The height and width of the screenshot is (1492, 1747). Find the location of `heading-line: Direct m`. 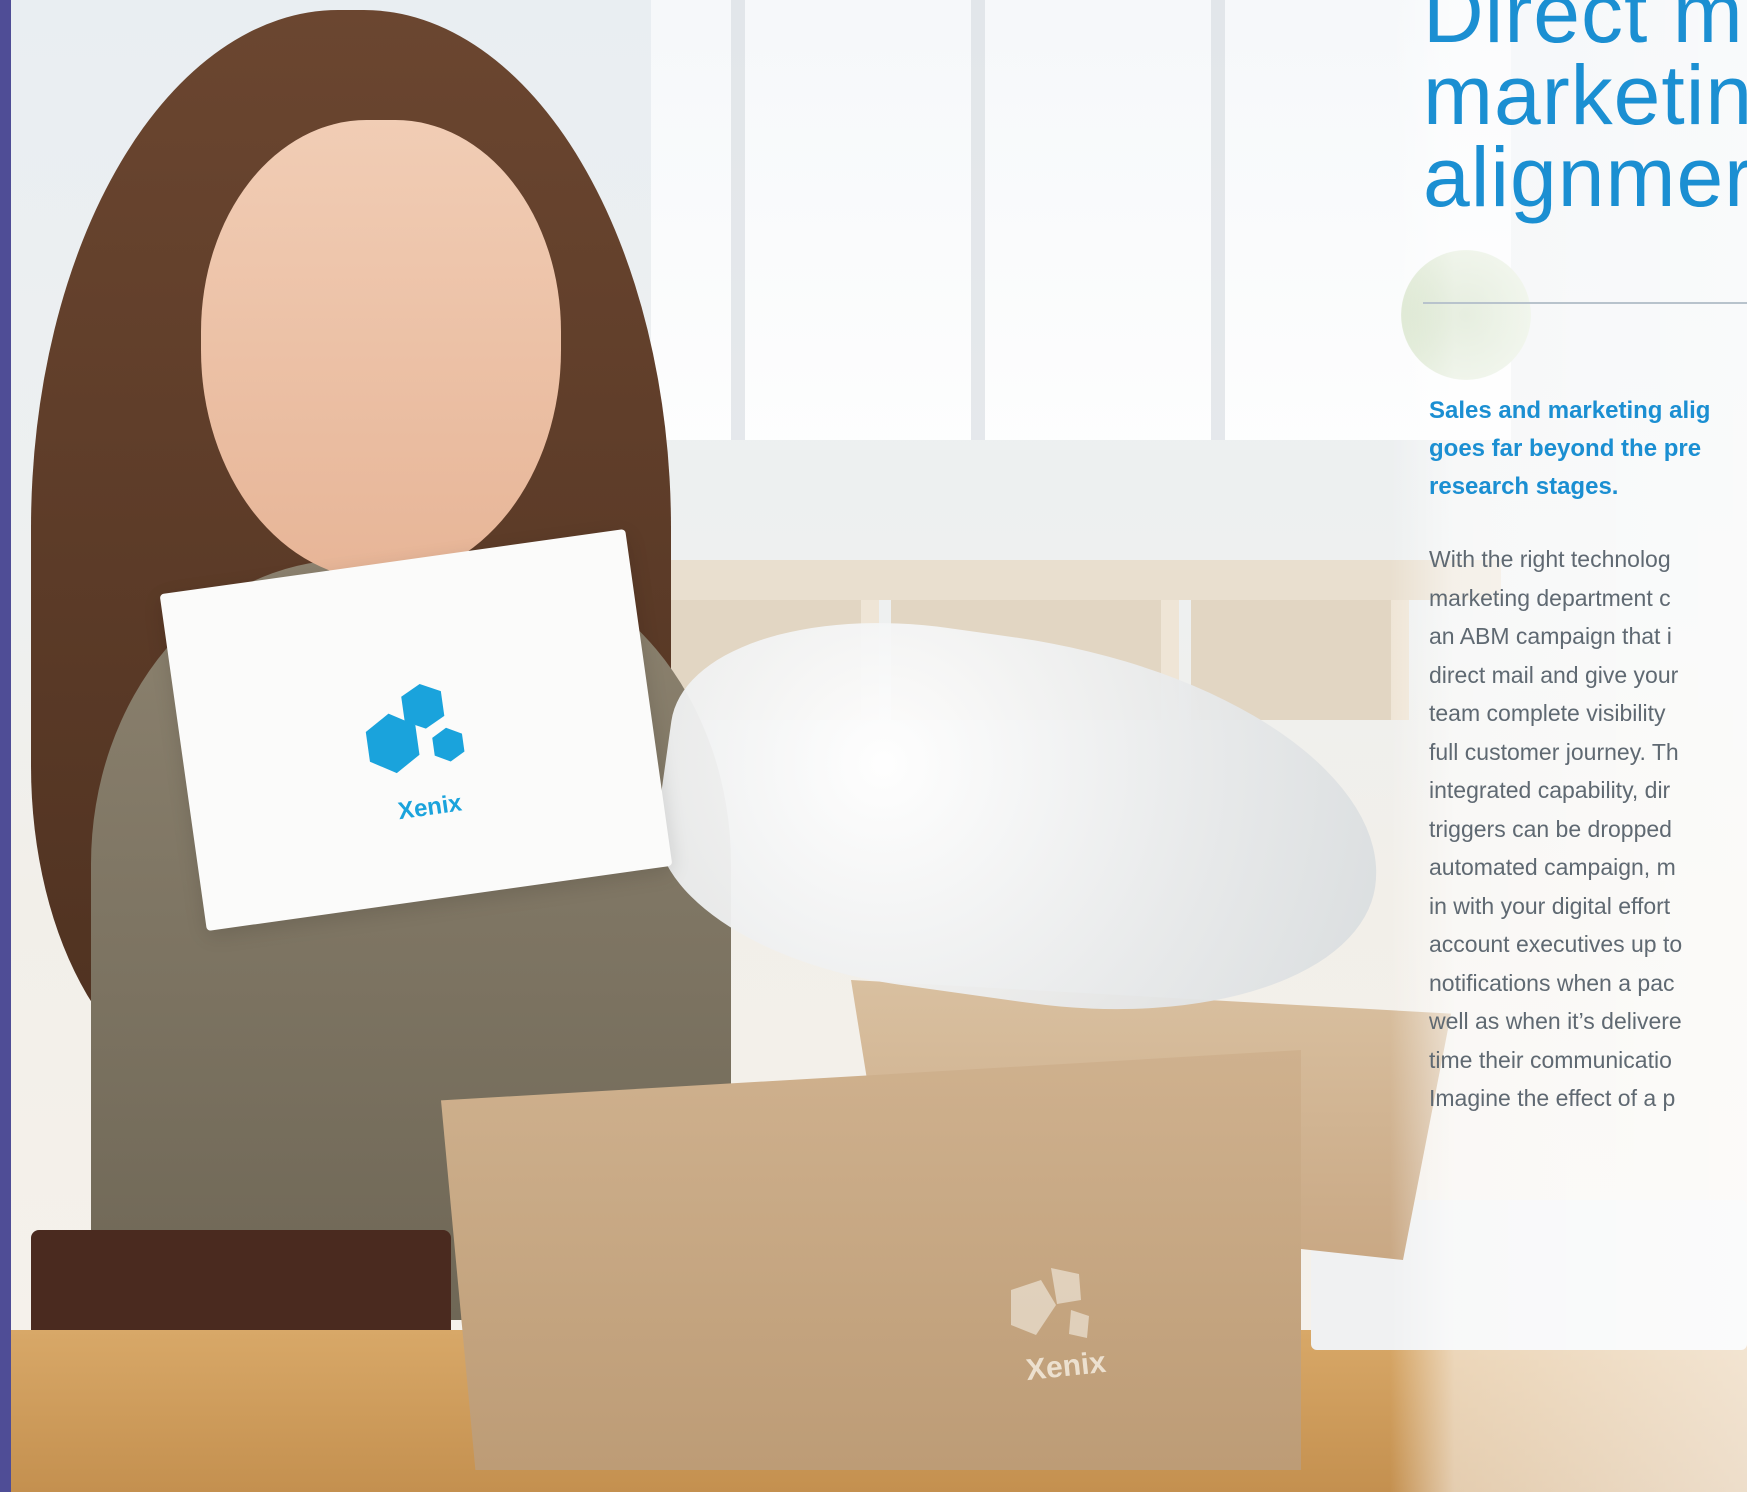

heading-line: Direct m is located at coordinates (1583, 30).